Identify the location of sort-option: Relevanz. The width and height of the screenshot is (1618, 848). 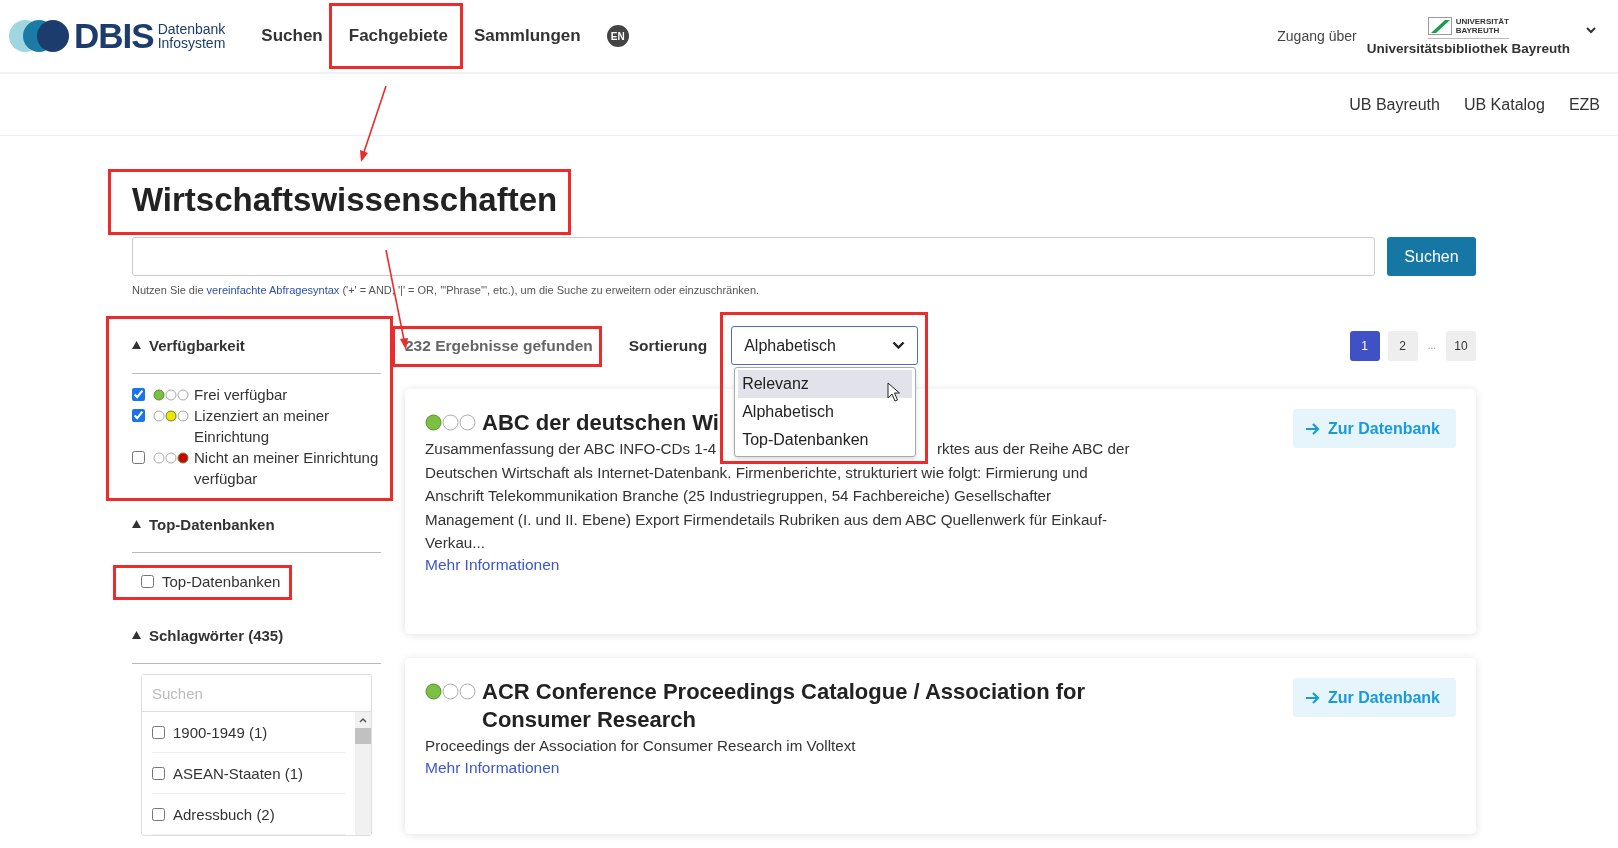
(825, 384).